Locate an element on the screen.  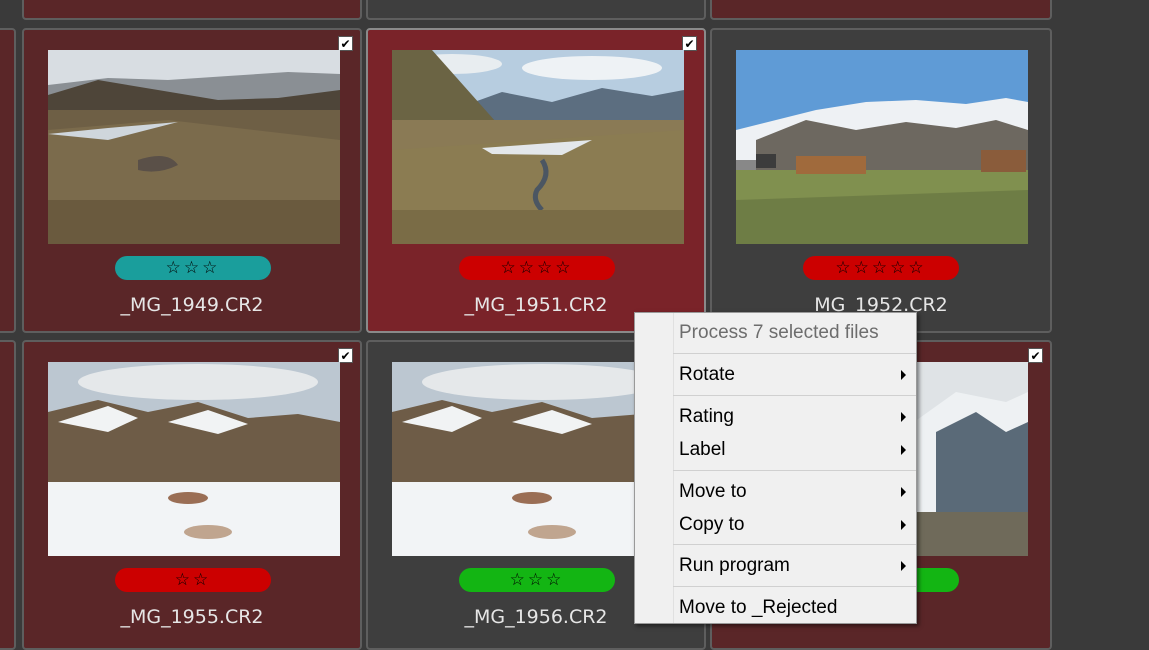
menu-item-rotate: Rotate is located at coordinates (792, 375).